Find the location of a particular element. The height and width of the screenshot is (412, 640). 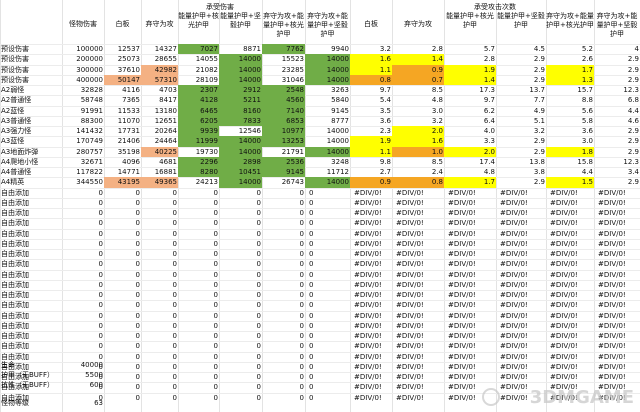

table-cell: 17.3 is located at coordinates (470, 90).